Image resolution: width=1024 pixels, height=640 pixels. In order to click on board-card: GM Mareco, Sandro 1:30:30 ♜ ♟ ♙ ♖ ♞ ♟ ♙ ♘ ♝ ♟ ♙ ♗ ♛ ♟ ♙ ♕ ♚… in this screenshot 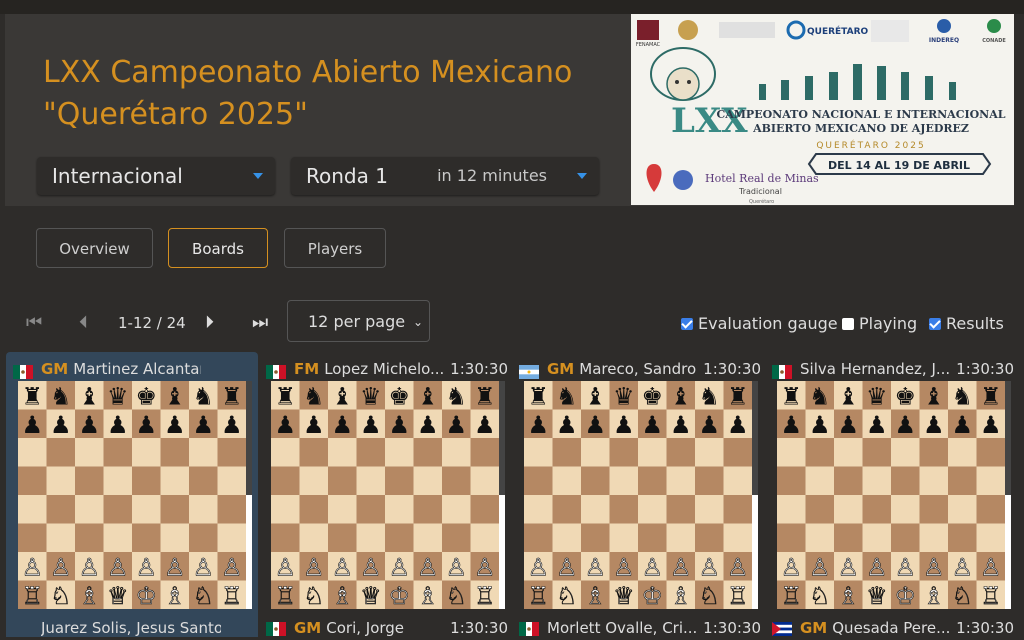, I will do `click(638, 484)`.